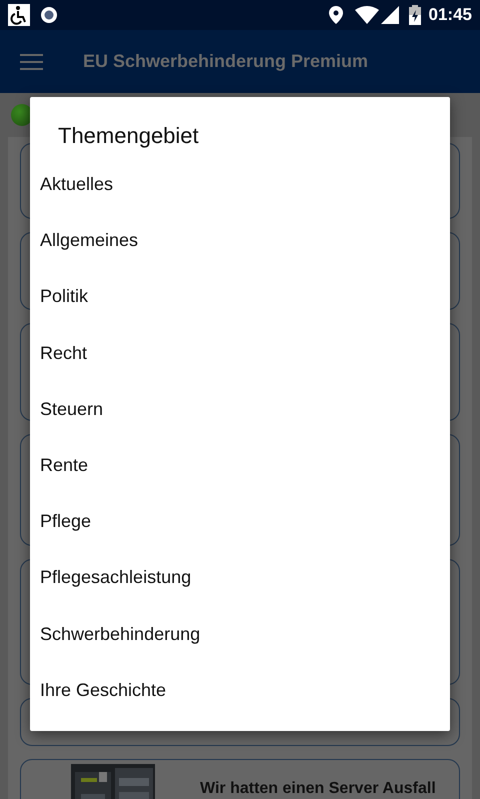  Describe the element at coordinates (129, 136) in the screenshot. I see `dialog-title: Themengebiet` at that location.